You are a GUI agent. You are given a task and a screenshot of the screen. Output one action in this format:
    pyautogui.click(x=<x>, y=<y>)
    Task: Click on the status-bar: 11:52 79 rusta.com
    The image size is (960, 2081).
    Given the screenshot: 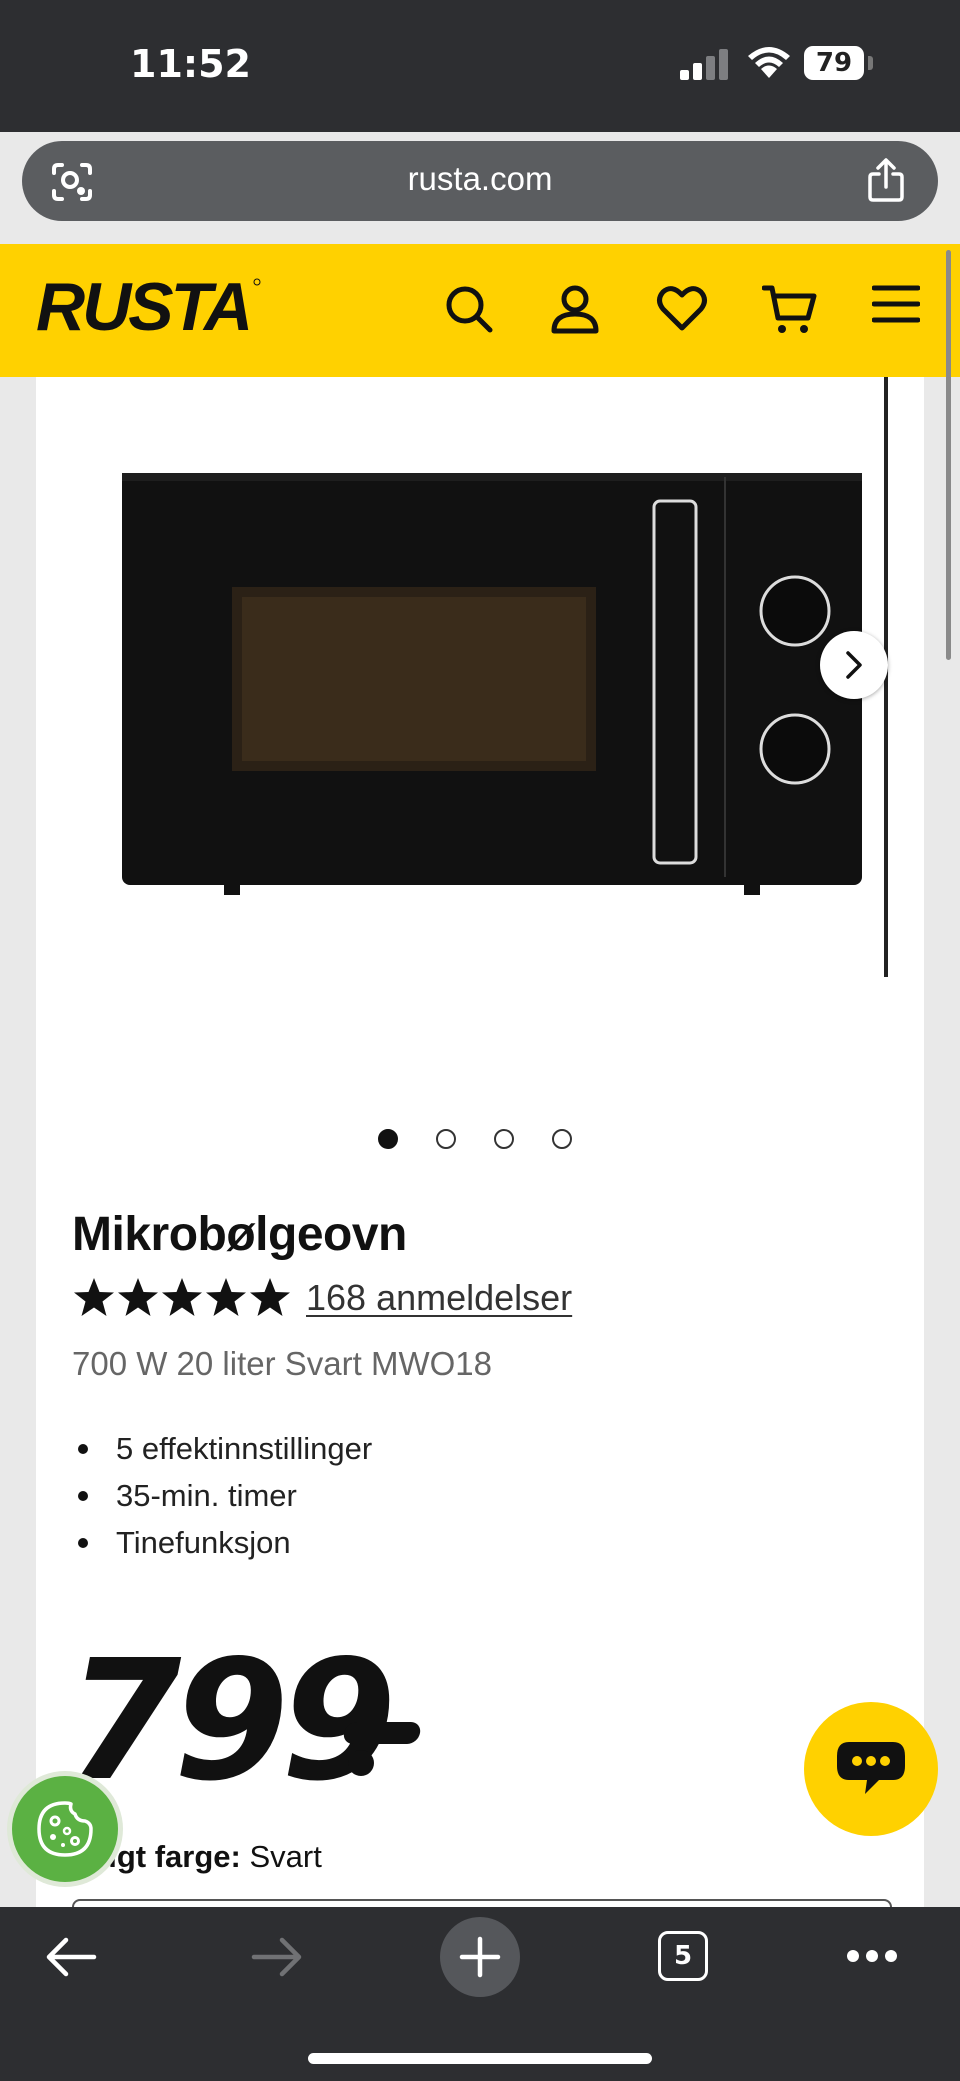 What is the action you would take?
    pyautogui.click(x=480, y=110)
    